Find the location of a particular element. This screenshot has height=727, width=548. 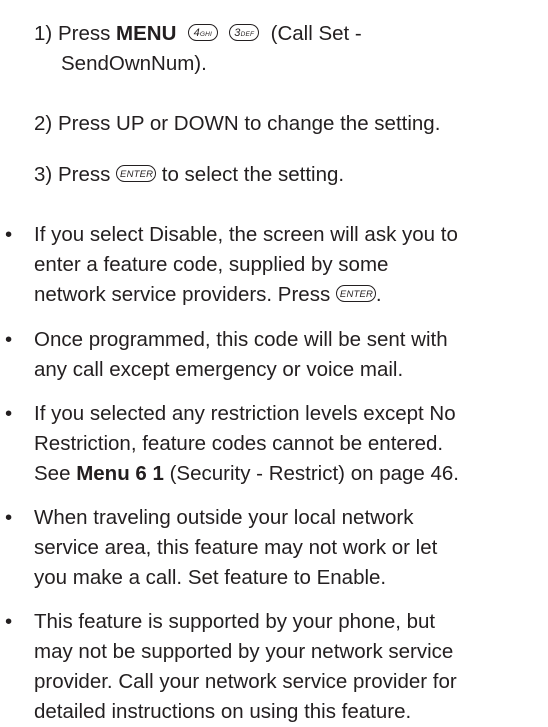

bullet-line: enter a feature code, supplied by some is located at coordinates (211, 264).